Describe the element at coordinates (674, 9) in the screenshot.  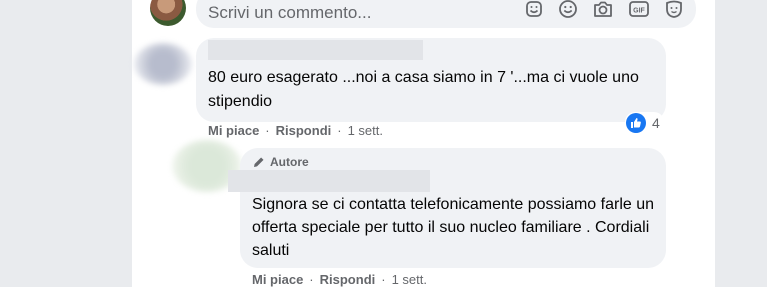
I see `avatar-sticker-icon` at that location.